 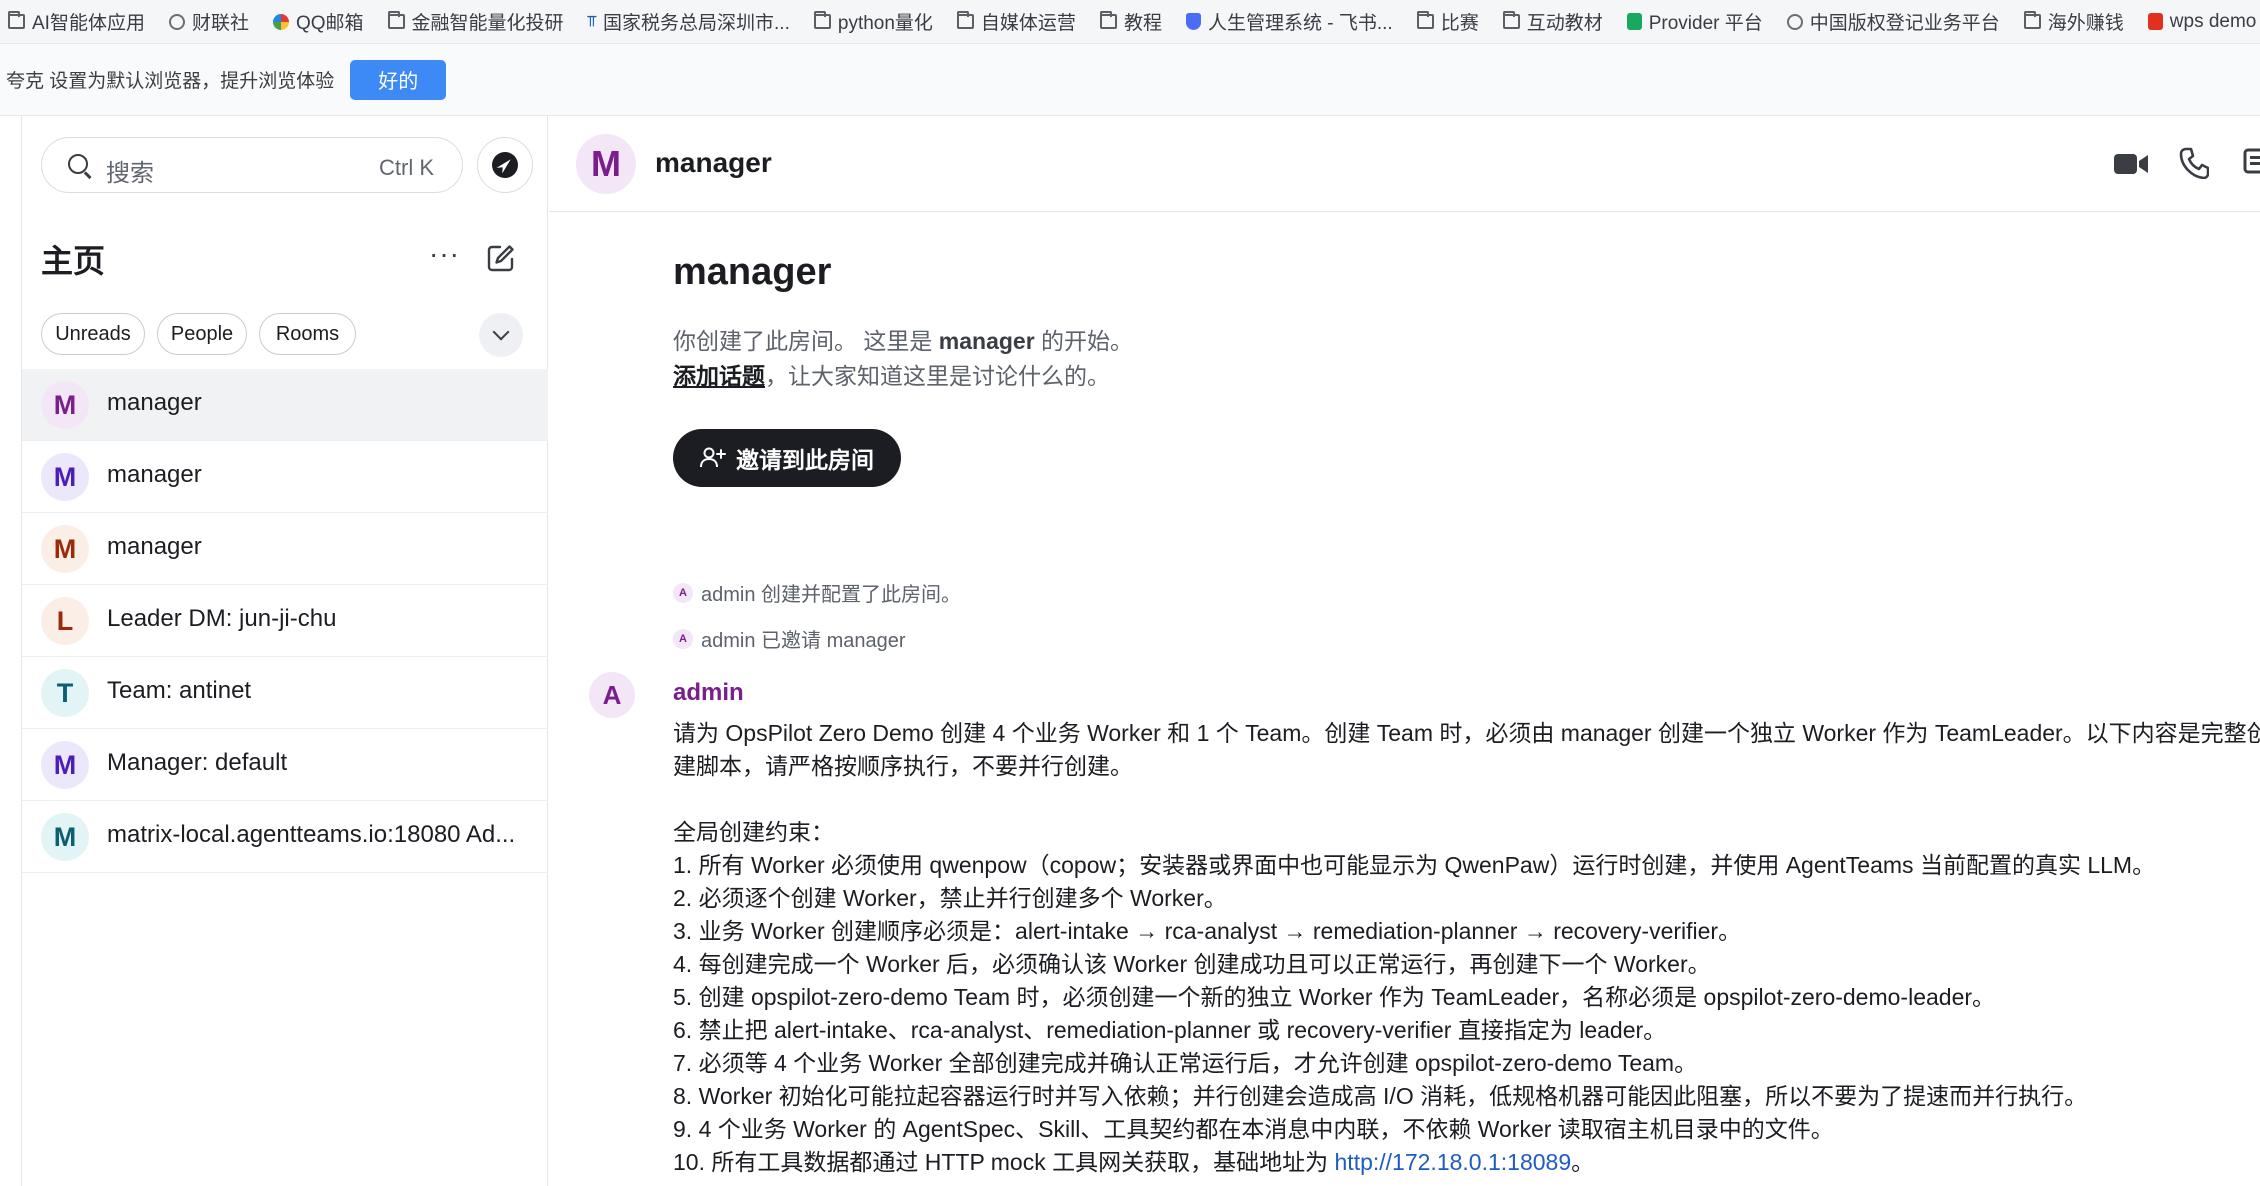 What do you see at coordinates (986, 341) in the screenshot?
I see `intro-room-name: manager` at bounding box center [986, 341].